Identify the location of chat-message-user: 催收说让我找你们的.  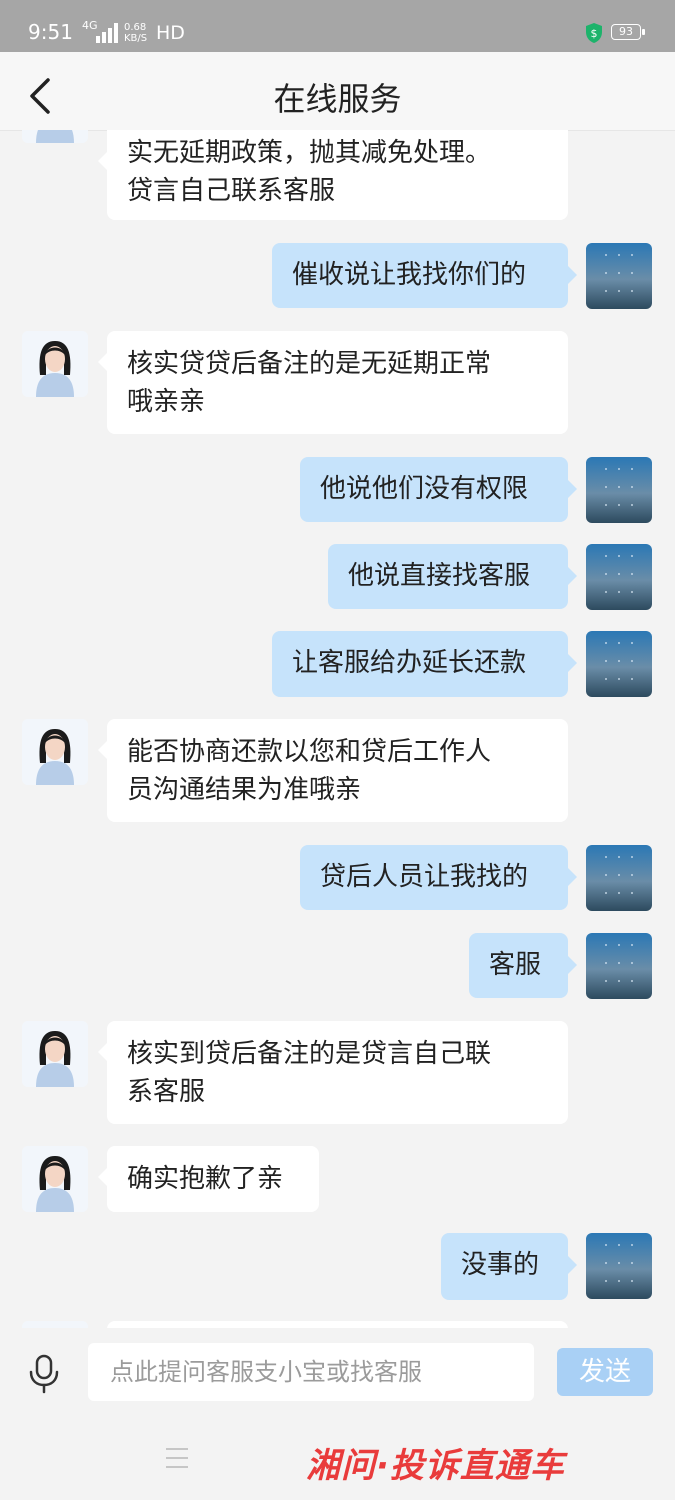
(424, 275).